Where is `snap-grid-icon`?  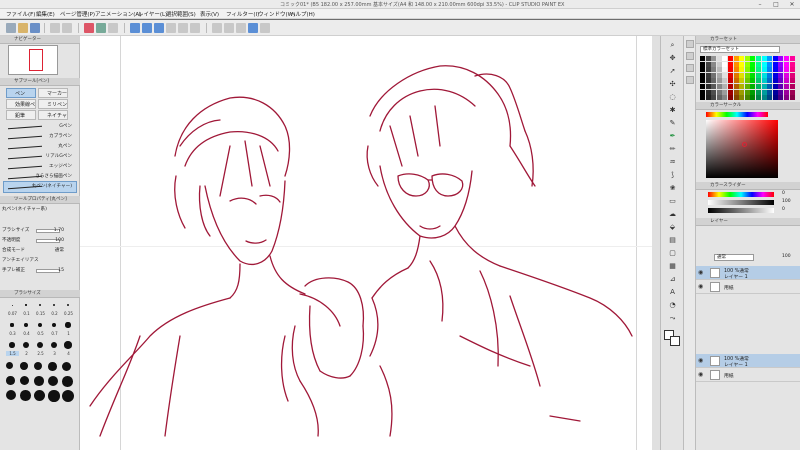 snap-grid-icon is located at coordinates (159, 28).